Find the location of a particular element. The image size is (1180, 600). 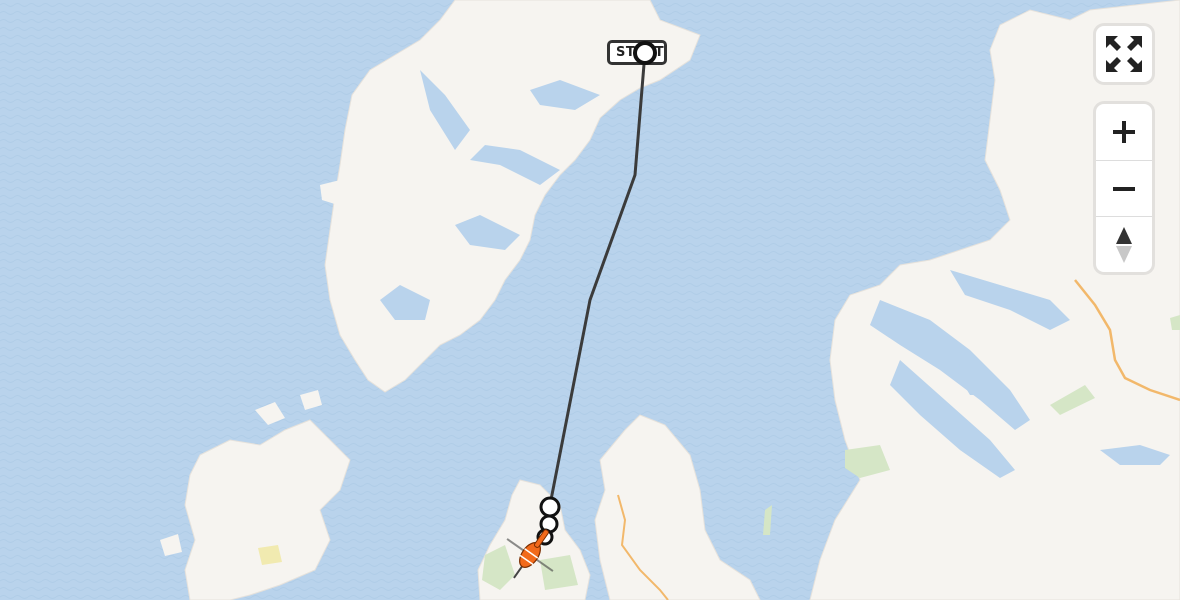

fullscreen-button is located at coordinates (1124, 54).